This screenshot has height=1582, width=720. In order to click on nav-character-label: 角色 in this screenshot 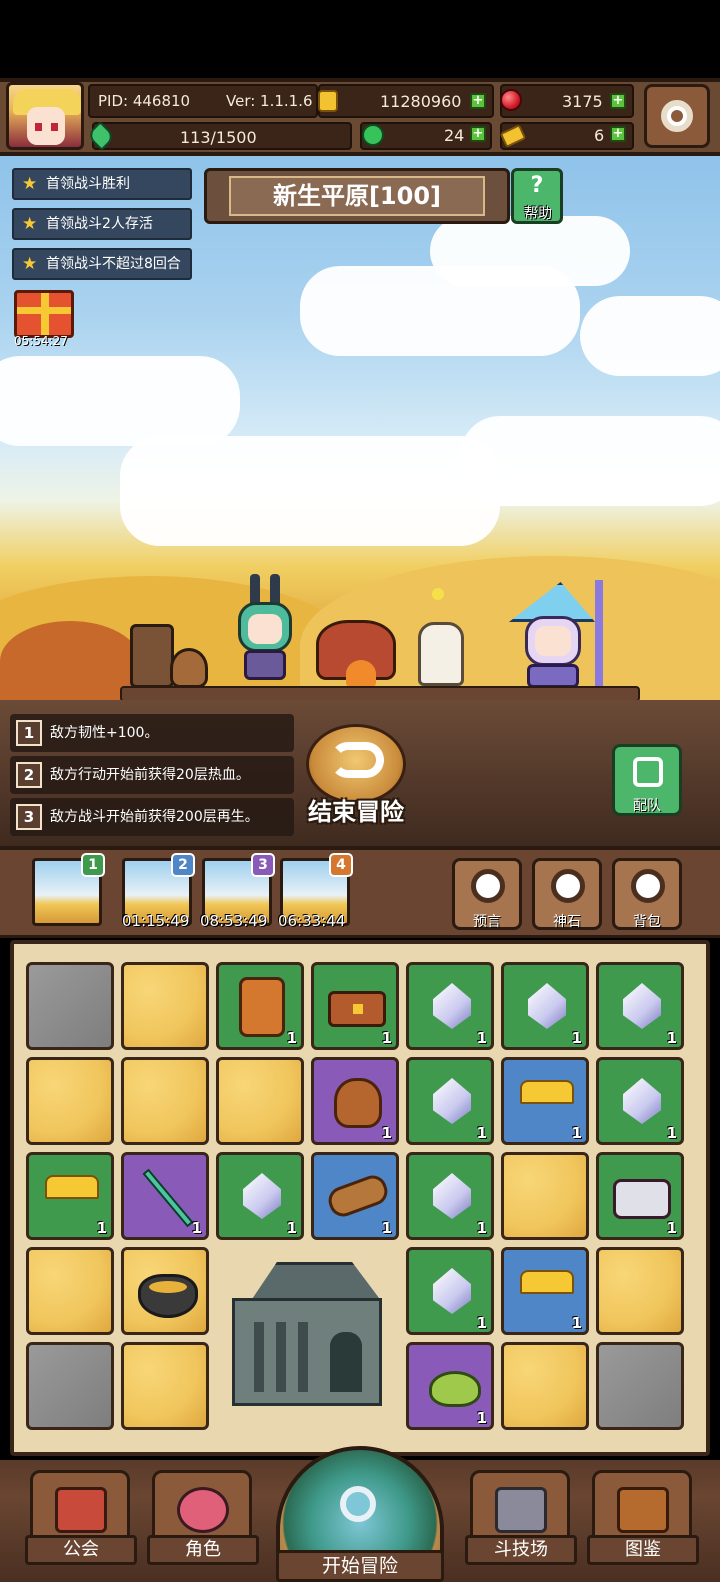, I will do `click(203, 1550)`.